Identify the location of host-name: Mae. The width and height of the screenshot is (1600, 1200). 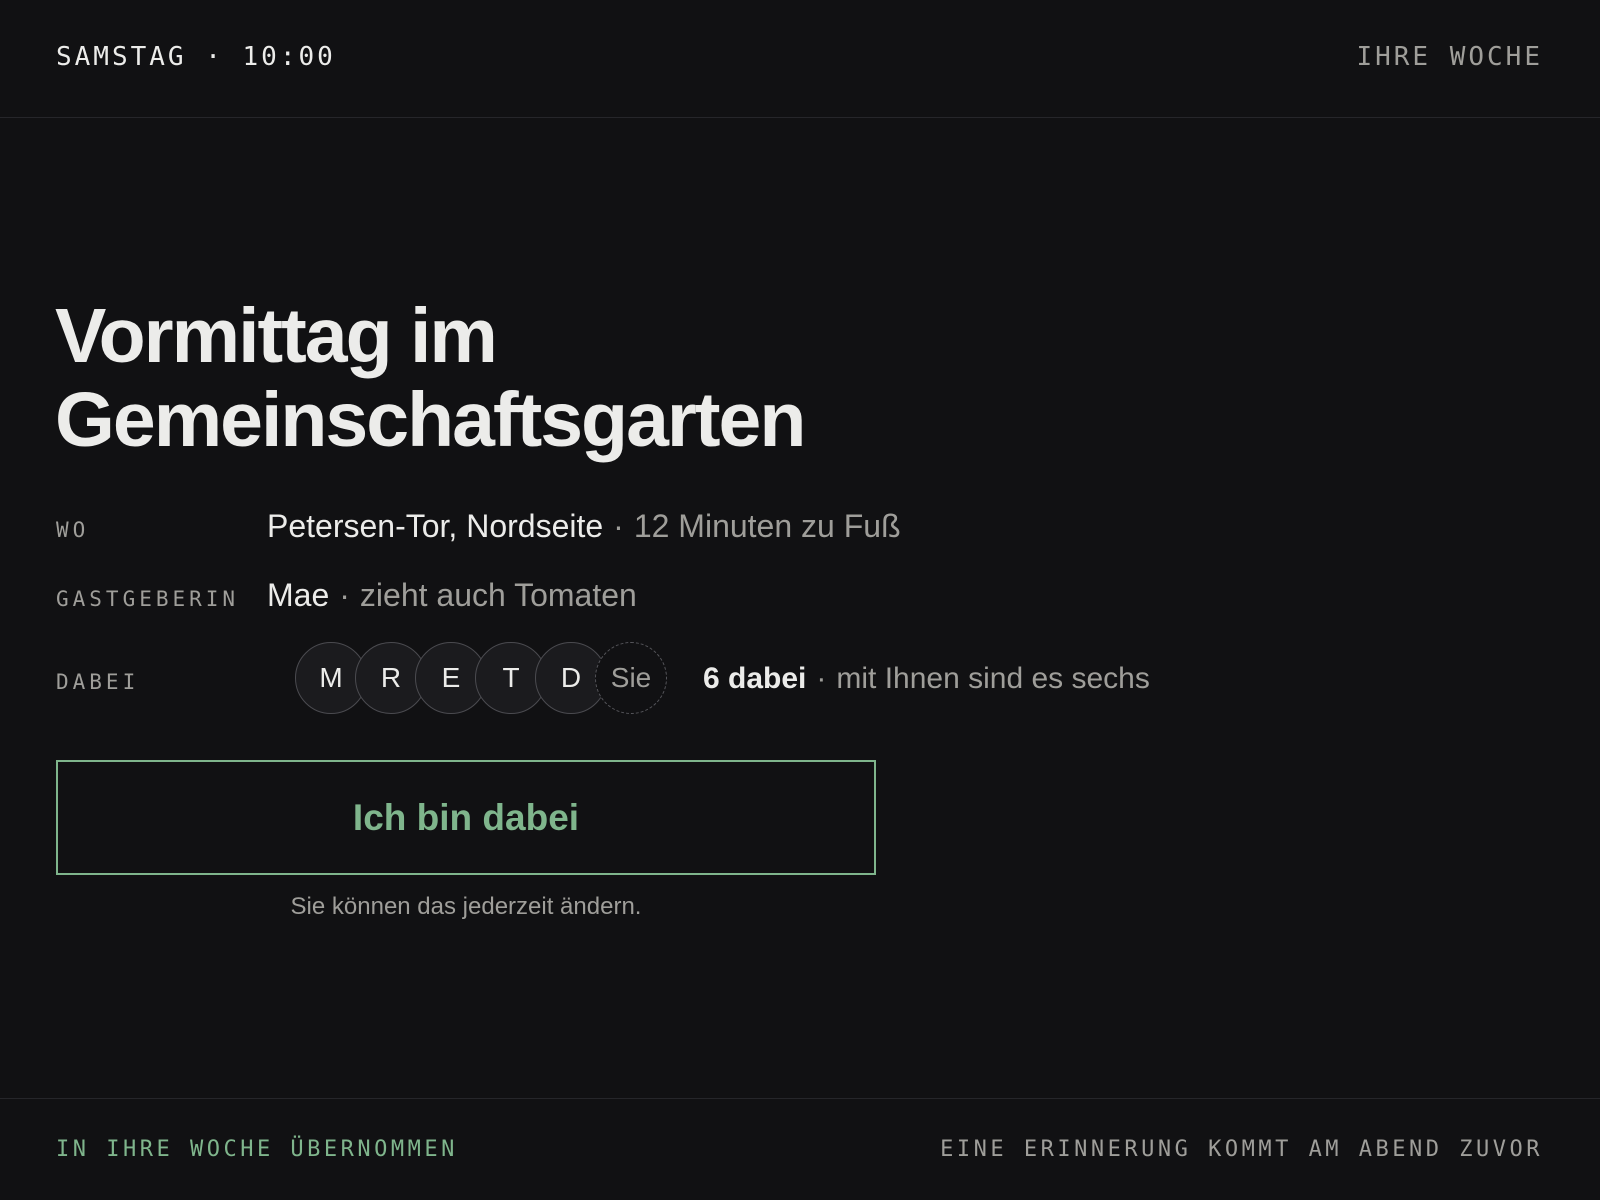
(298, 595).